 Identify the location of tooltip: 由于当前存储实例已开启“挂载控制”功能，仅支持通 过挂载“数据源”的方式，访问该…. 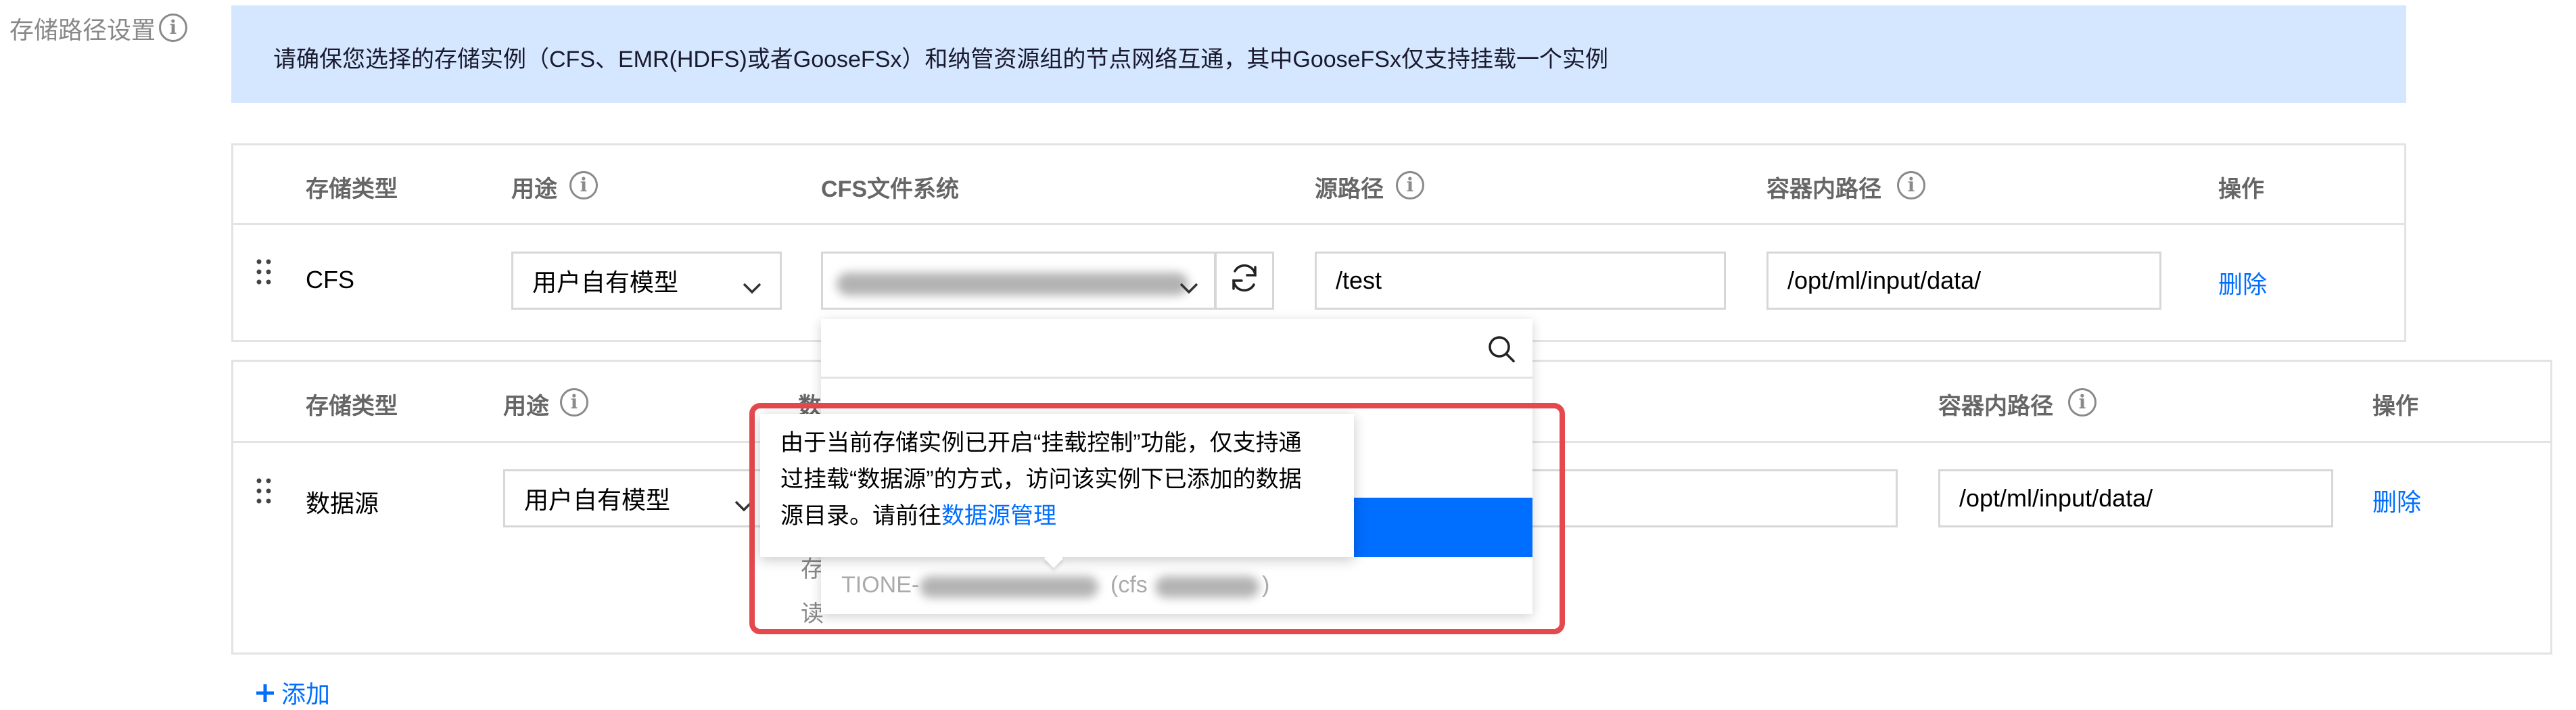
(1057, 492).